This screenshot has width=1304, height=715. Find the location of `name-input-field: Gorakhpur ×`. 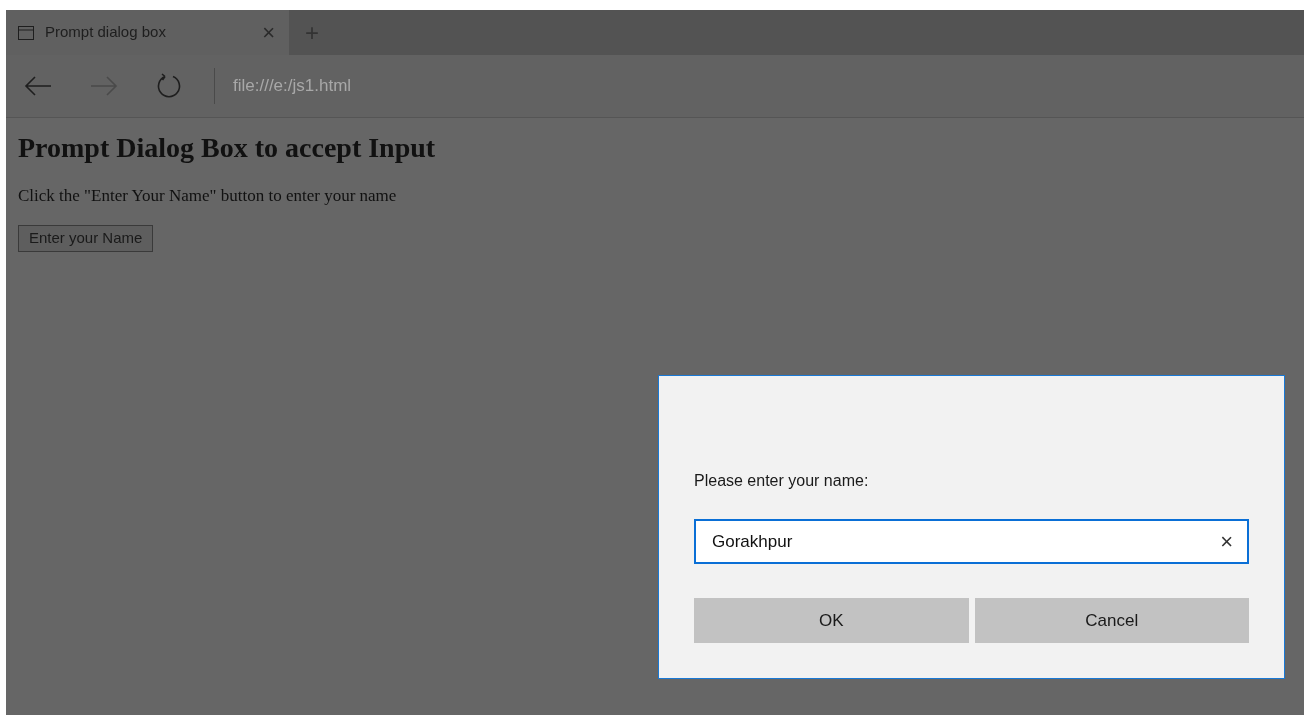

name-input-field: Gorakhpur × is located at coordinates (971, 541).